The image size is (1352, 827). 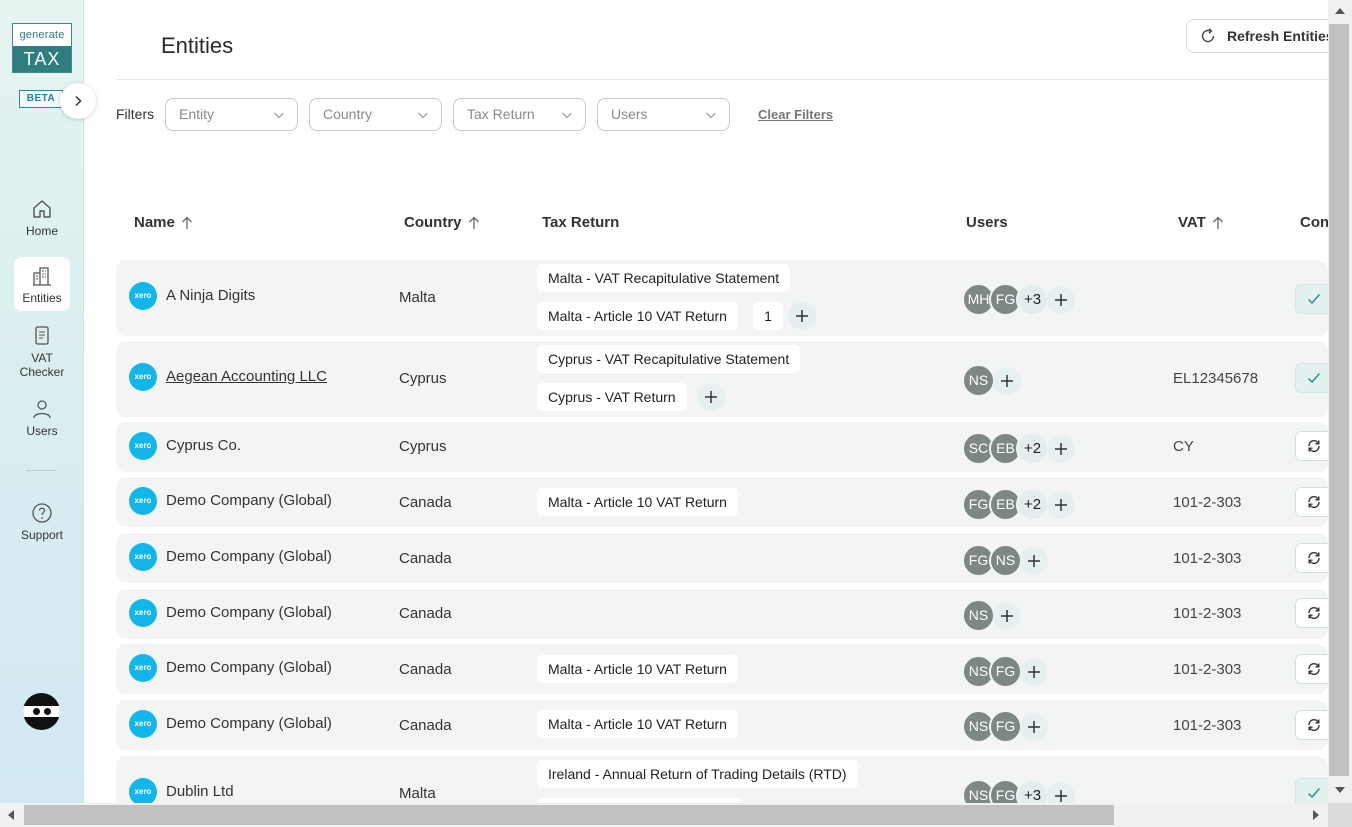 What do you see at coordinates (1311, 790) in the screenshot?
I see `connection-status-button` at bounding box center [1311, 790].